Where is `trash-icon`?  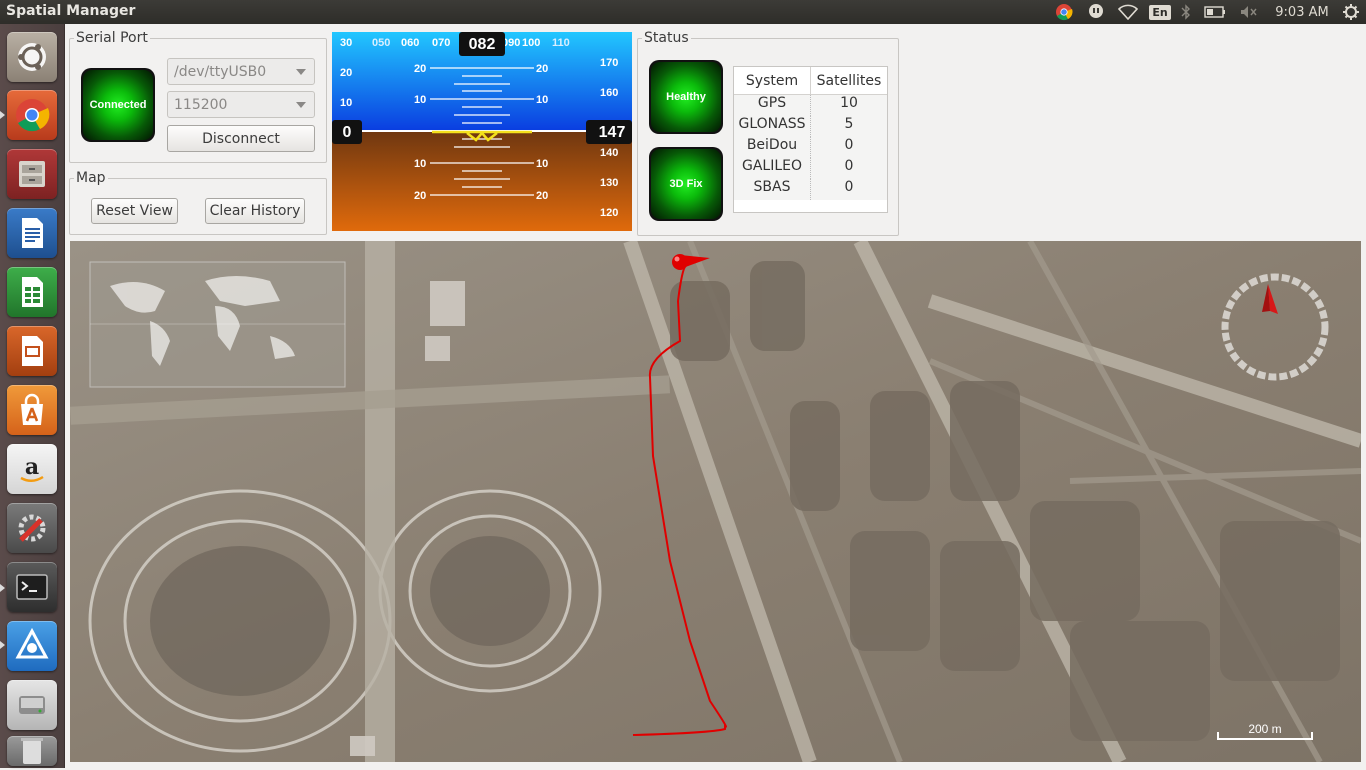 trash-icon is located at coordinates (32, 751).